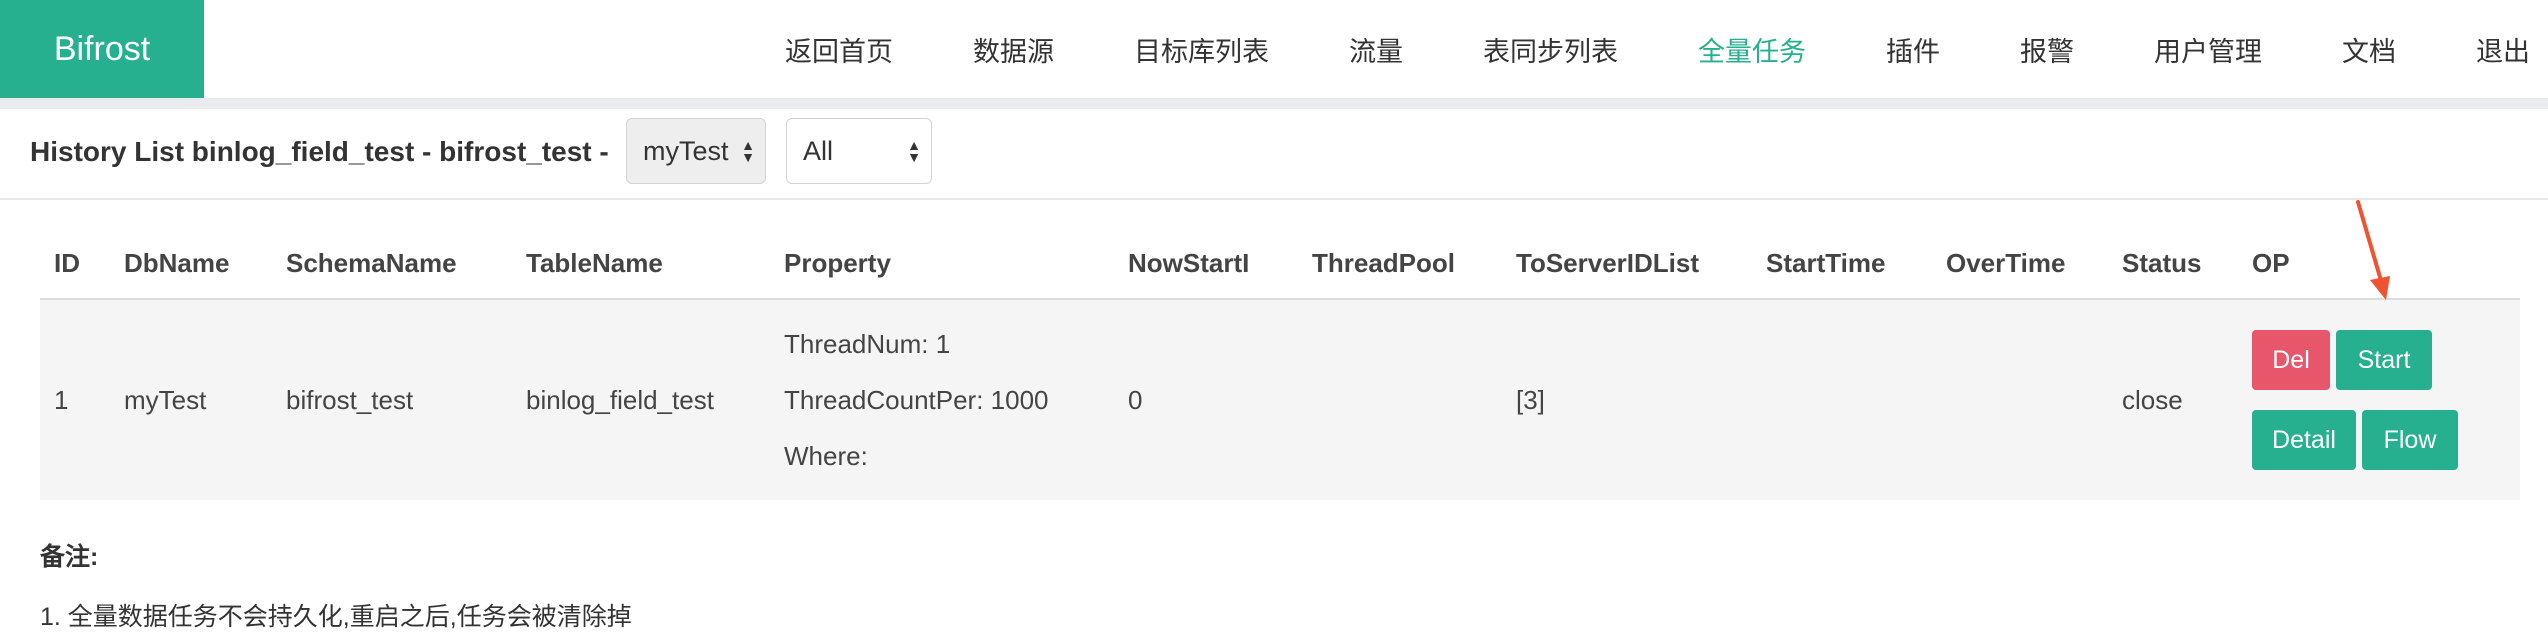 The width and height of the screenshot is (2548, 636). I want to click on col-schemaname: SchemaName, so click(392, 264).